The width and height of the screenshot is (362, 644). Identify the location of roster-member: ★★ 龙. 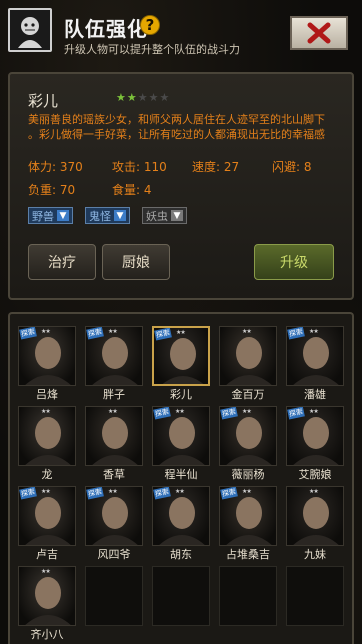
(47, 444).